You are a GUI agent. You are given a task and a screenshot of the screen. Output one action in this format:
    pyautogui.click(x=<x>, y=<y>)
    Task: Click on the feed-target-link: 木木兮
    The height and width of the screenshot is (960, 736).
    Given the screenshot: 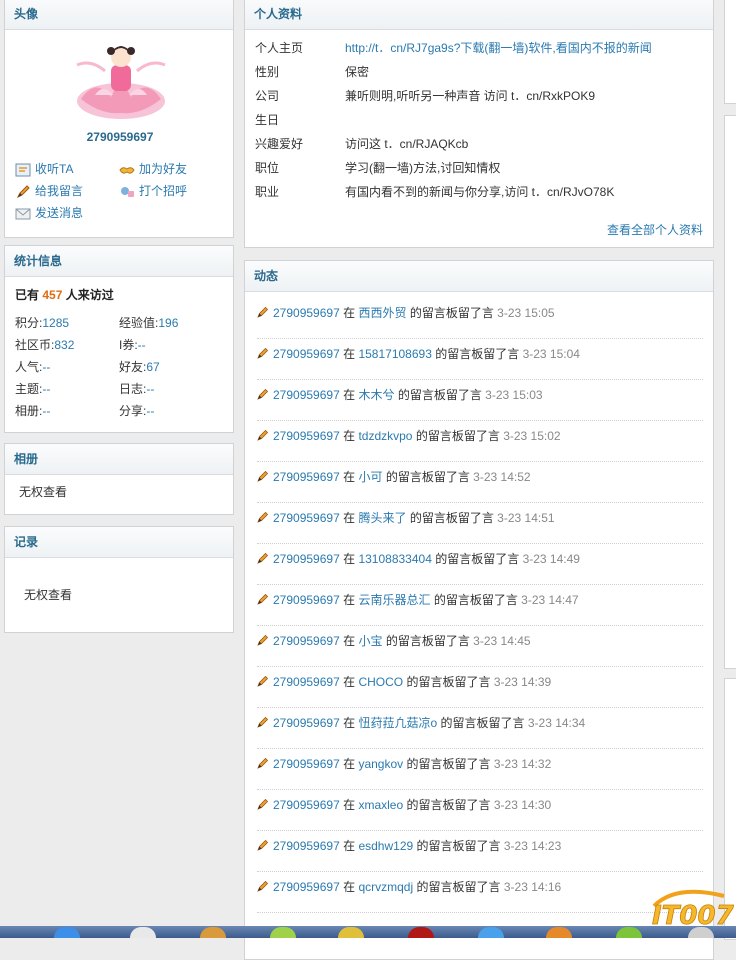 What is the action you would take?
    pyautogui.click(x=376, y=395)
    